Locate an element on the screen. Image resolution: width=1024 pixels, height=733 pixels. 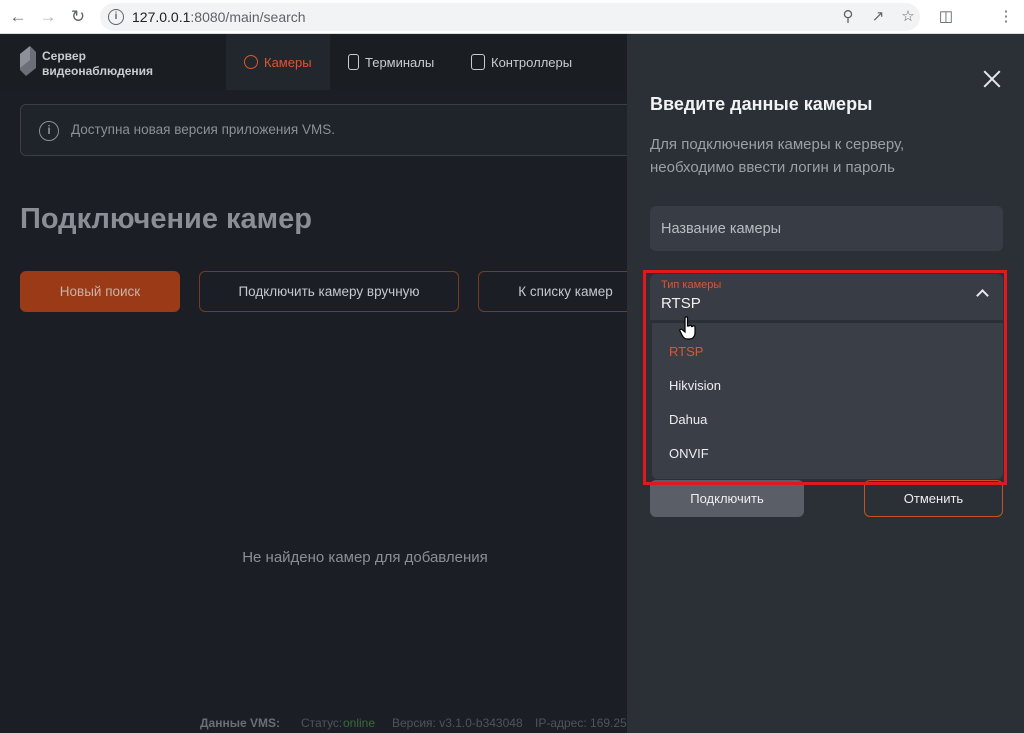
hand-cursor-icon is located at coordinates (687, 328).